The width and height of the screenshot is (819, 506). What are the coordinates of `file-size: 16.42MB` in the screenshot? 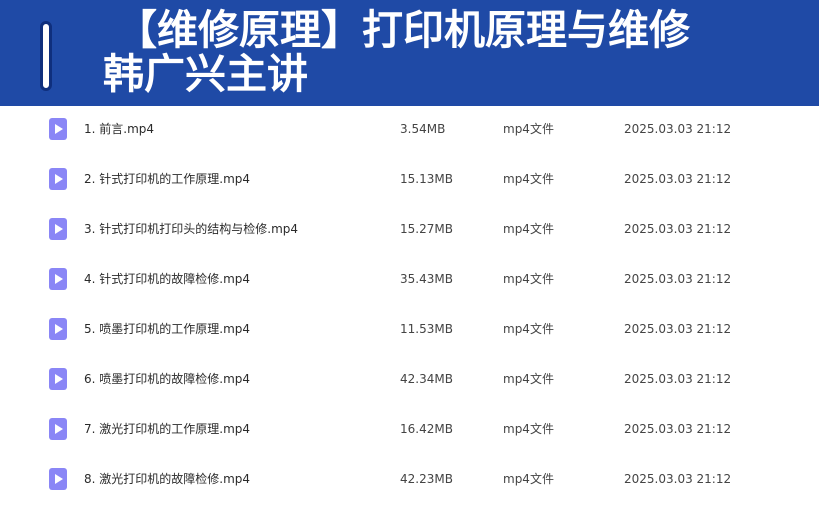 It's located at (426, 429).